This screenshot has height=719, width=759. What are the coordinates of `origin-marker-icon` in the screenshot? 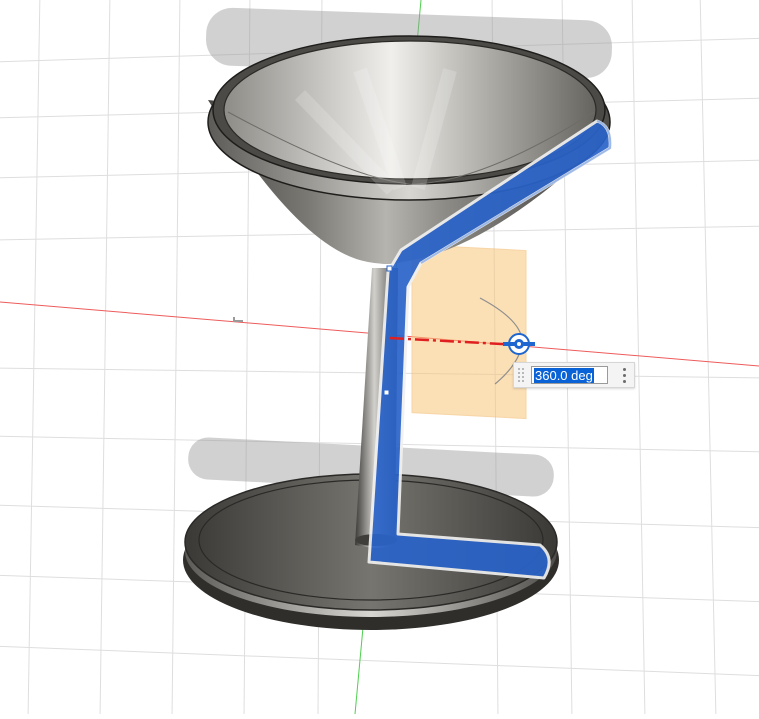 It's located at (238, 319).